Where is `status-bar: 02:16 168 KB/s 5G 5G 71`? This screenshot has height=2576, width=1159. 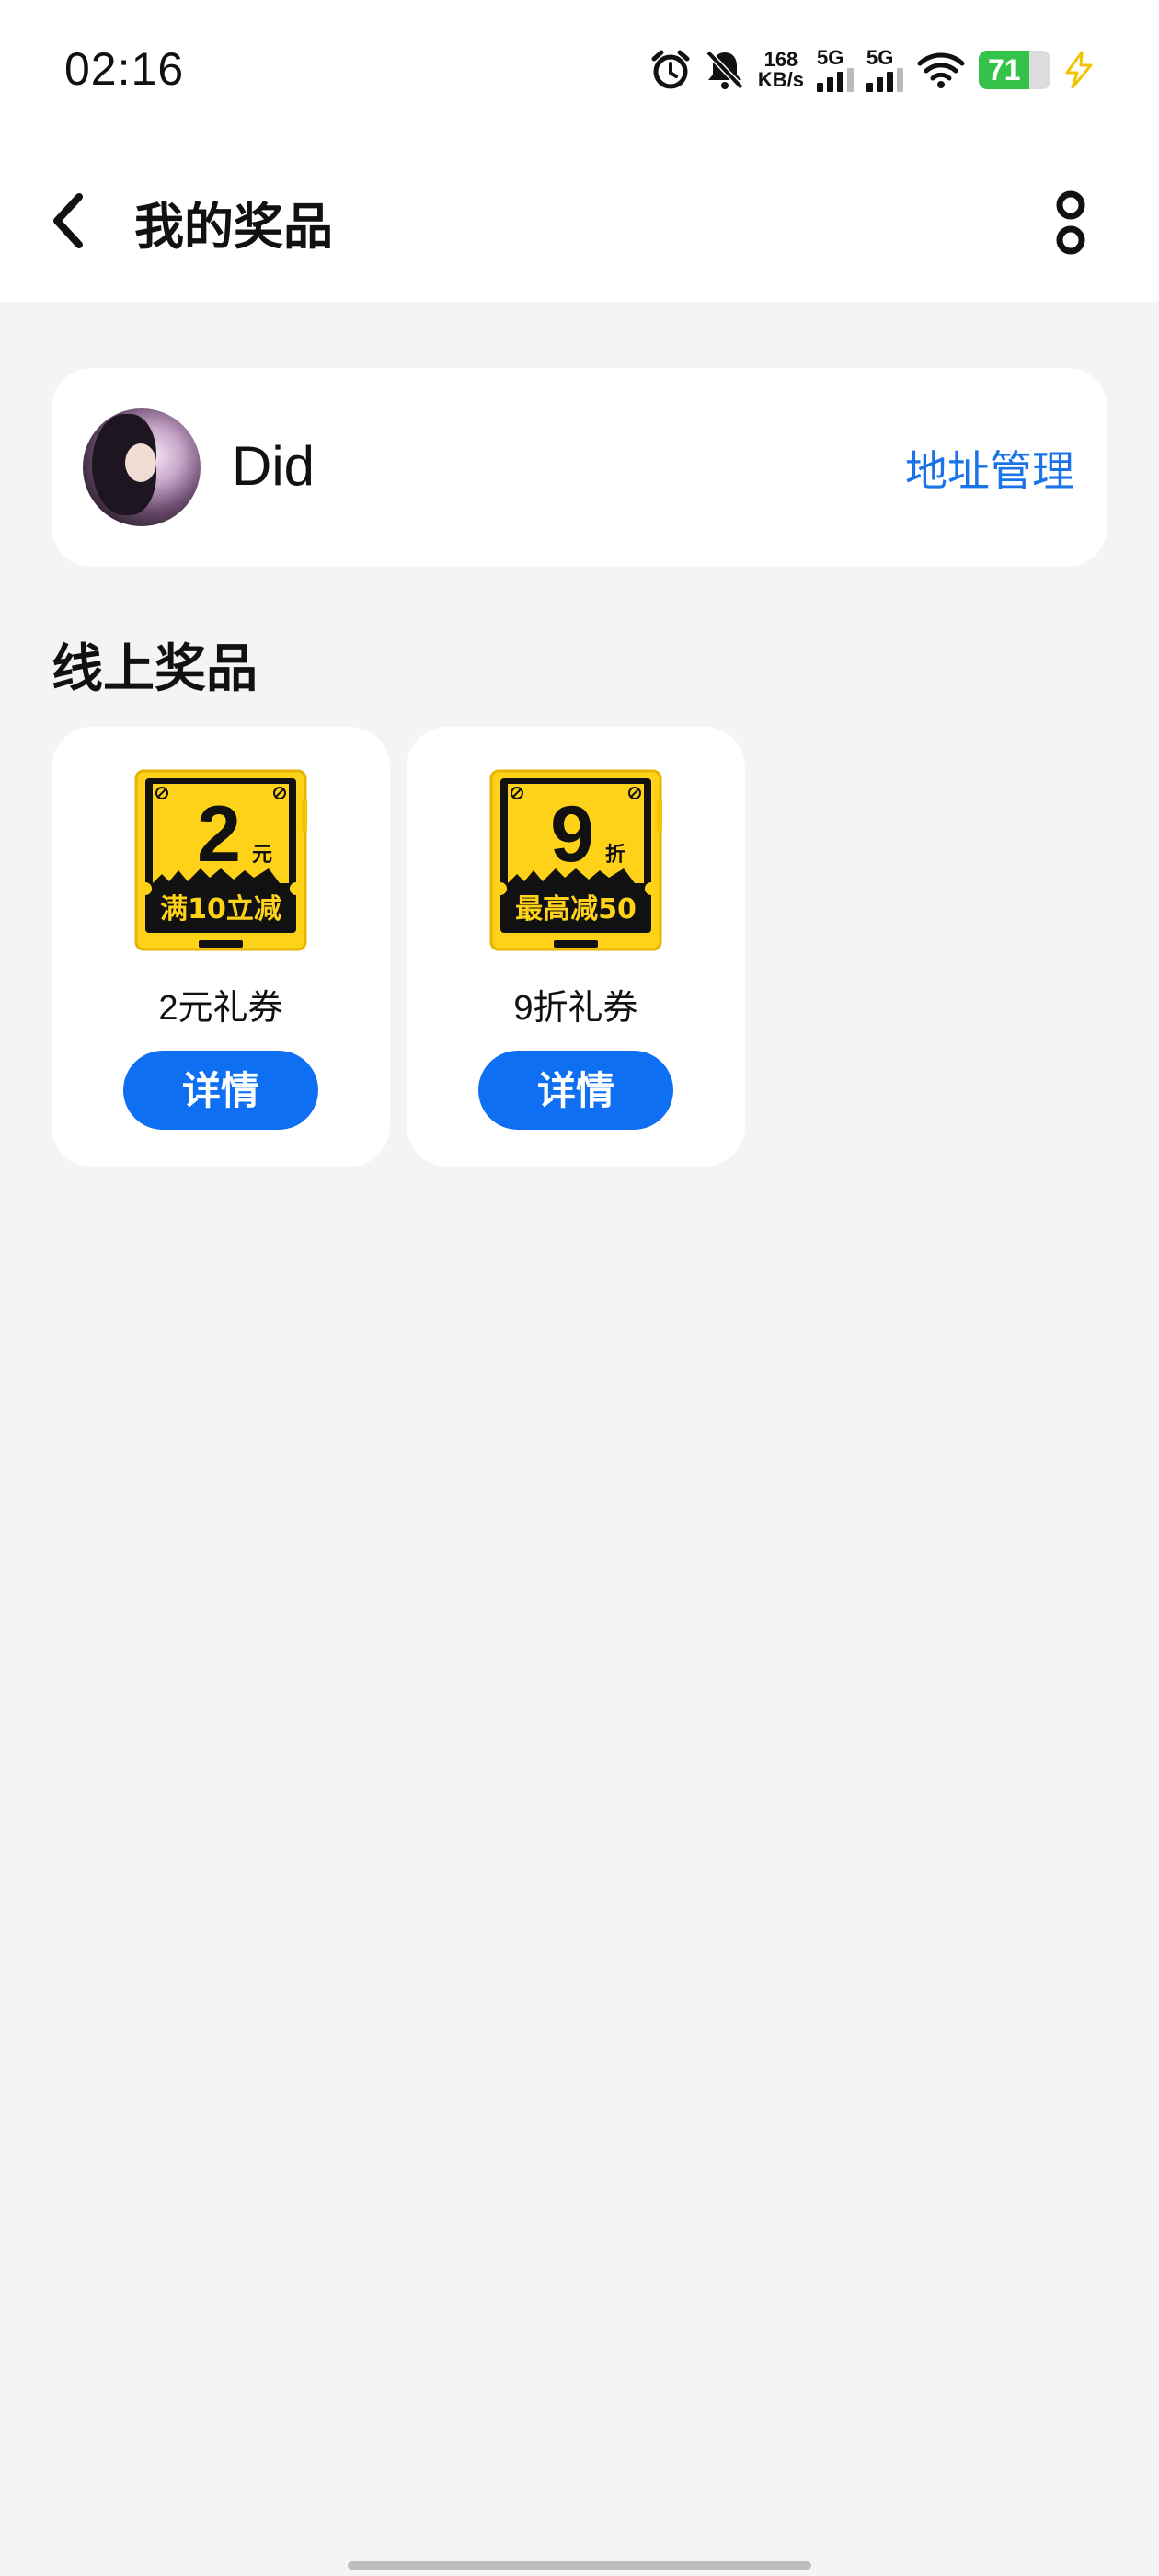
status-bar: 02:16 168 KB/s 5G 5G 71 is located at coordinates (579, 73).